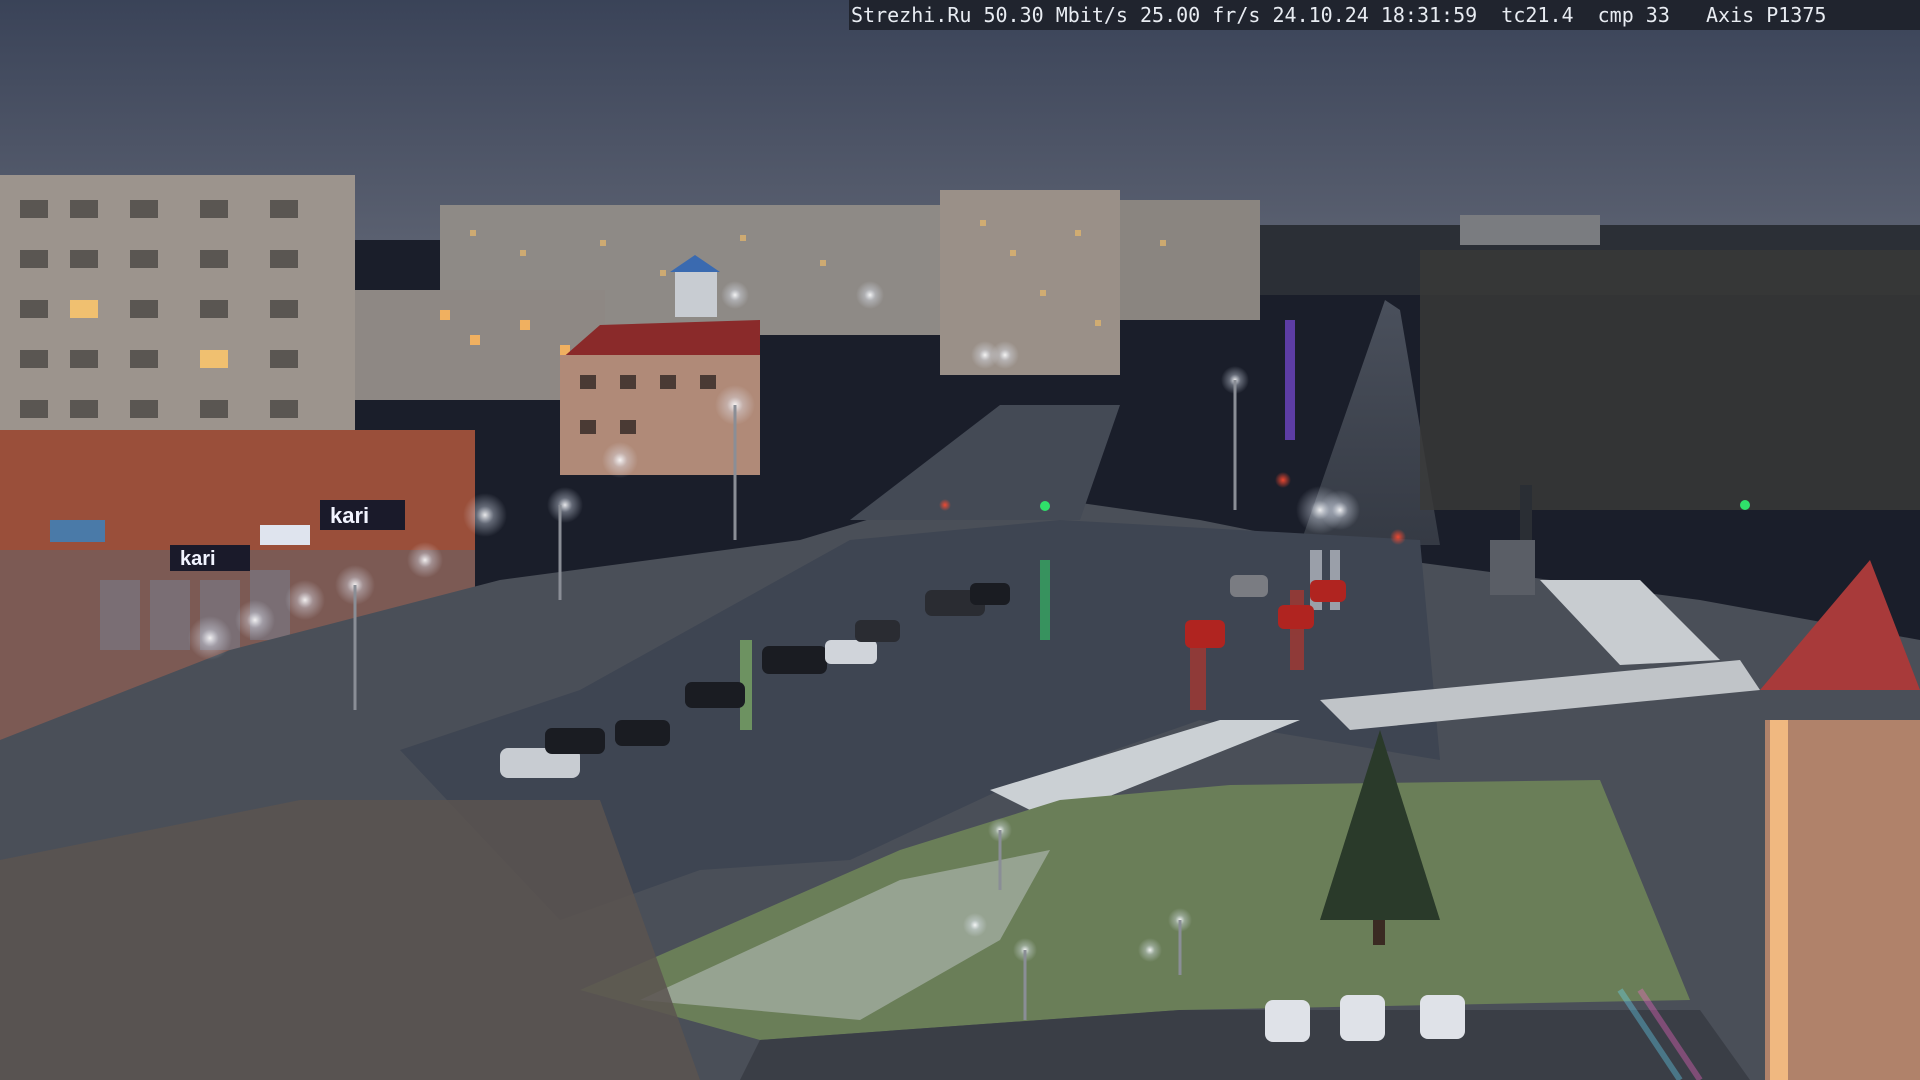 This screenshot has height=1080, width=1920. Describe the element at coordinates (1779, 900) in the screenshot. I see `right-building-lit-facade` at that location.